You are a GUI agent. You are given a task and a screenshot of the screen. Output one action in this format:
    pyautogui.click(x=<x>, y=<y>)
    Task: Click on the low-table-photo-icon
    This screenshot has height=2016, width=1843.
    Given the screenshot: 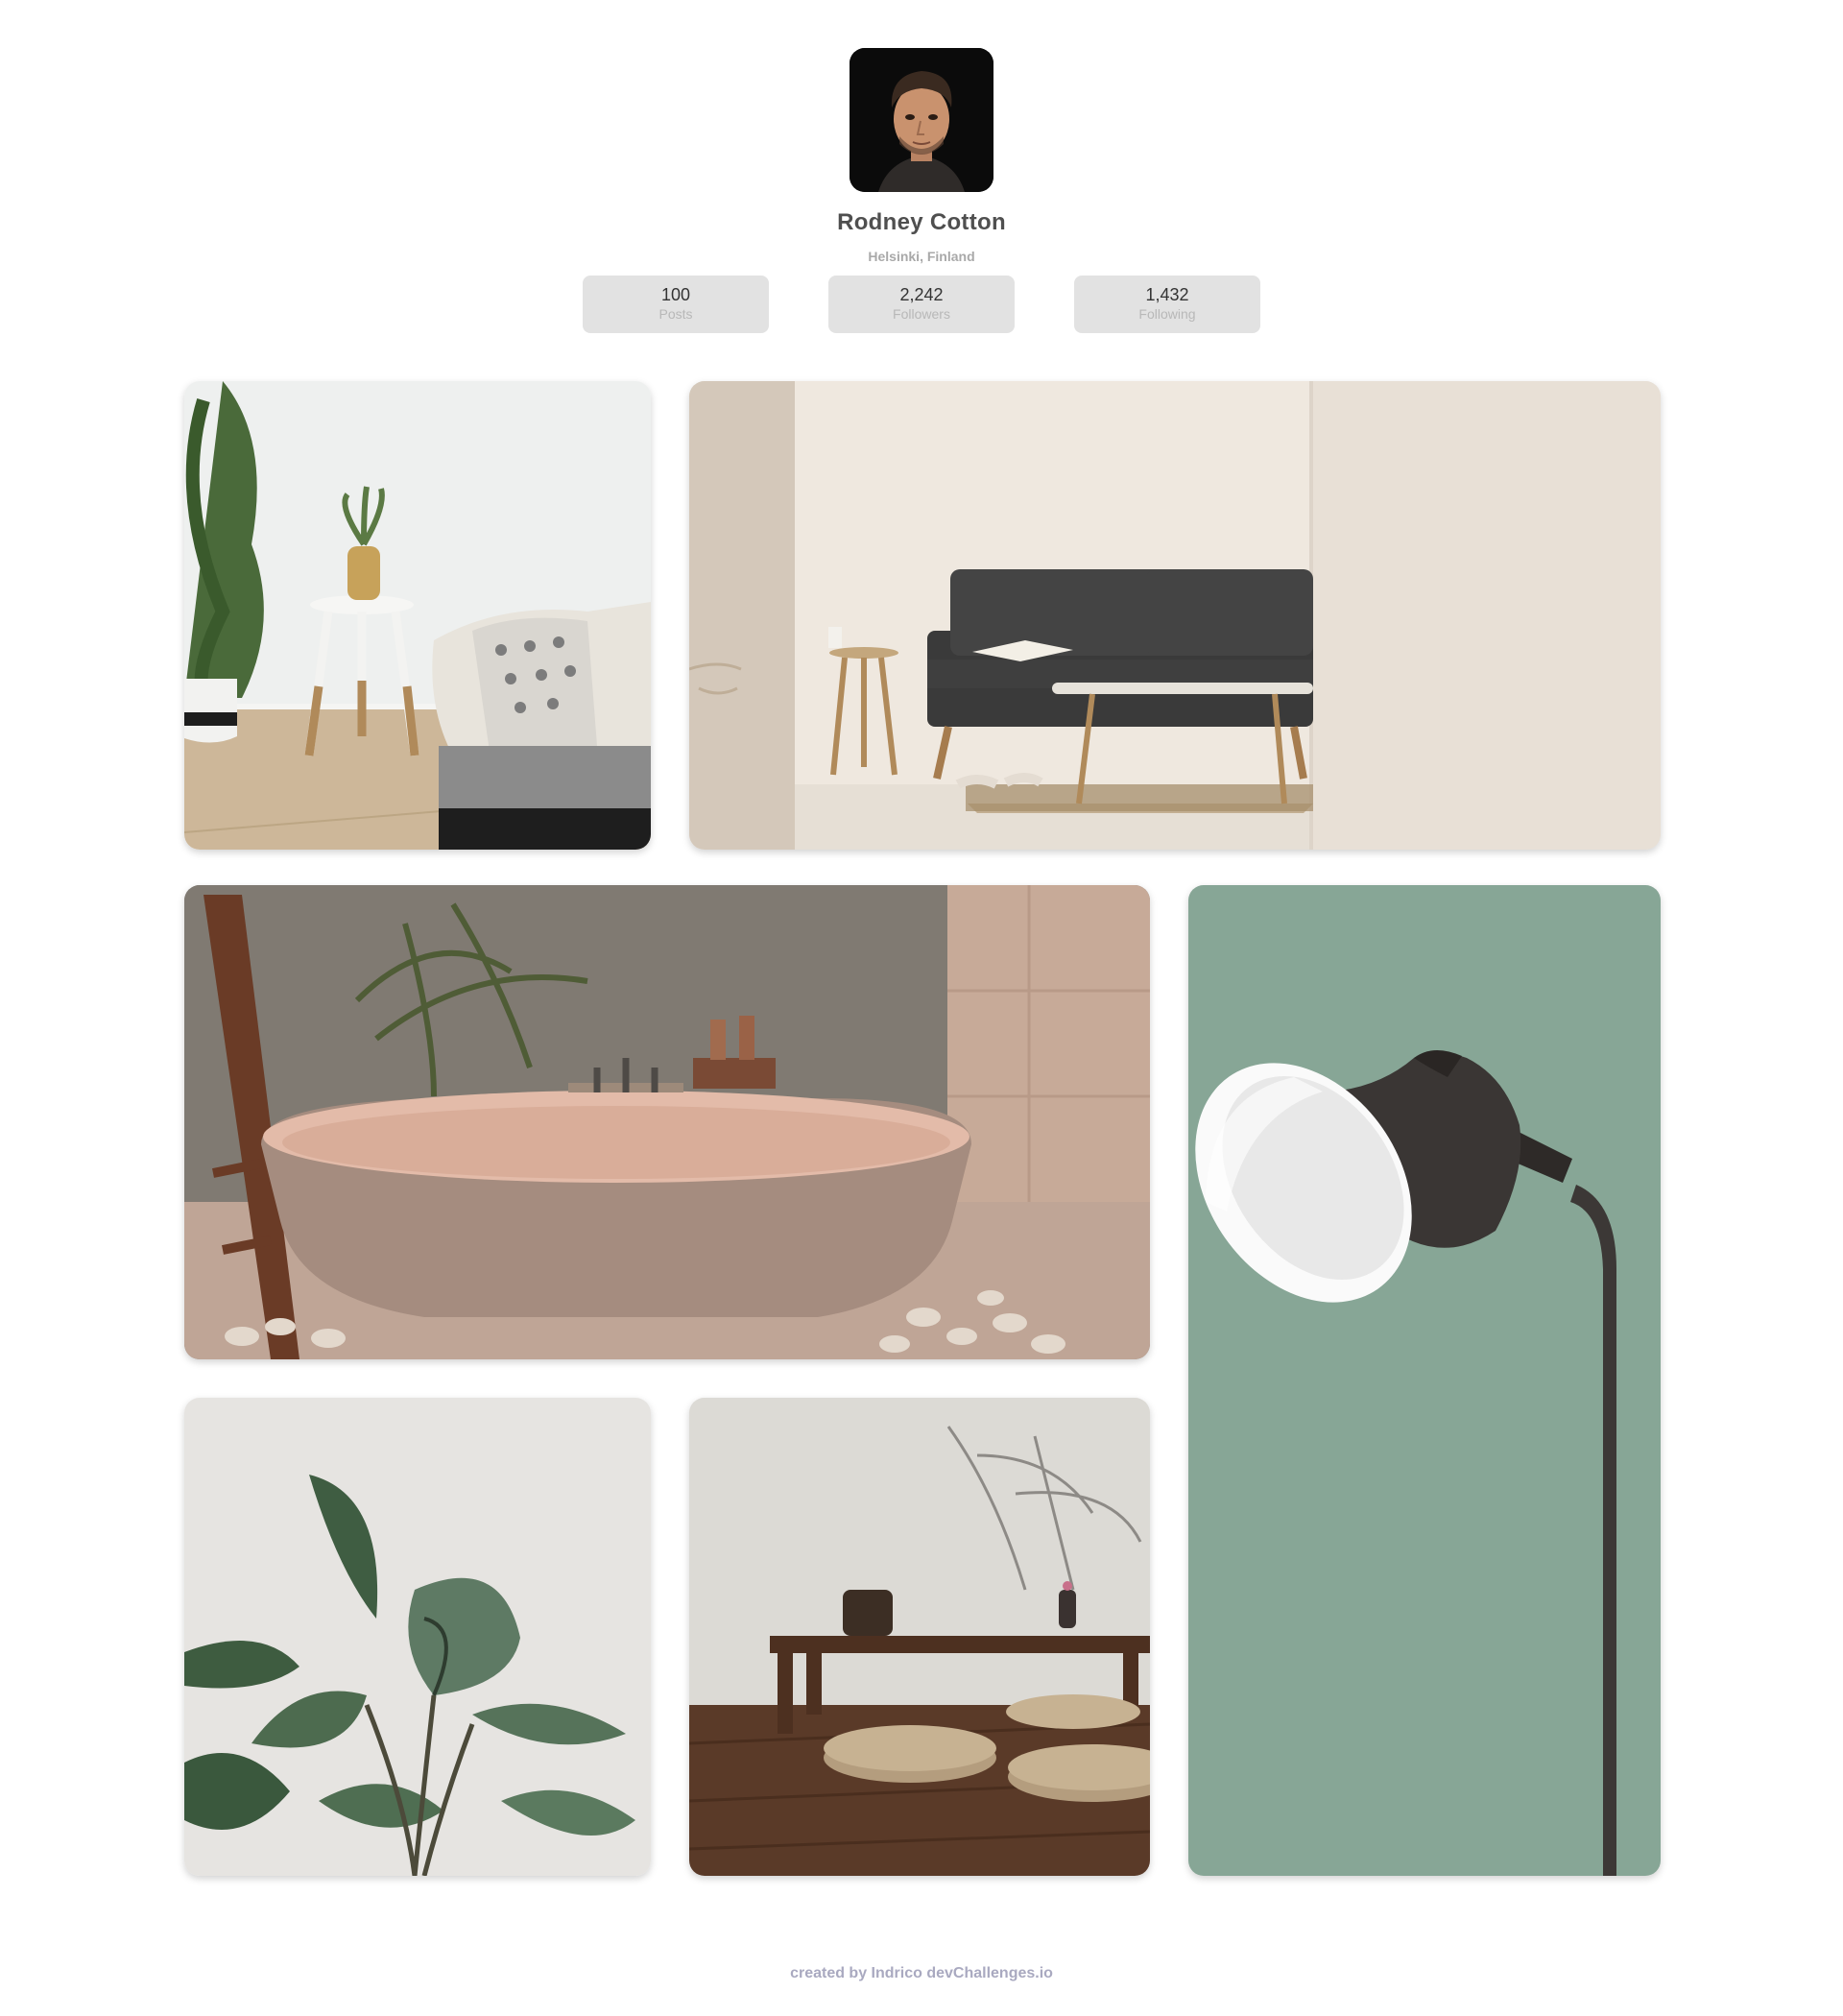 What is the action you would take?
    pyautogui.click(x=919, y=1637)
    